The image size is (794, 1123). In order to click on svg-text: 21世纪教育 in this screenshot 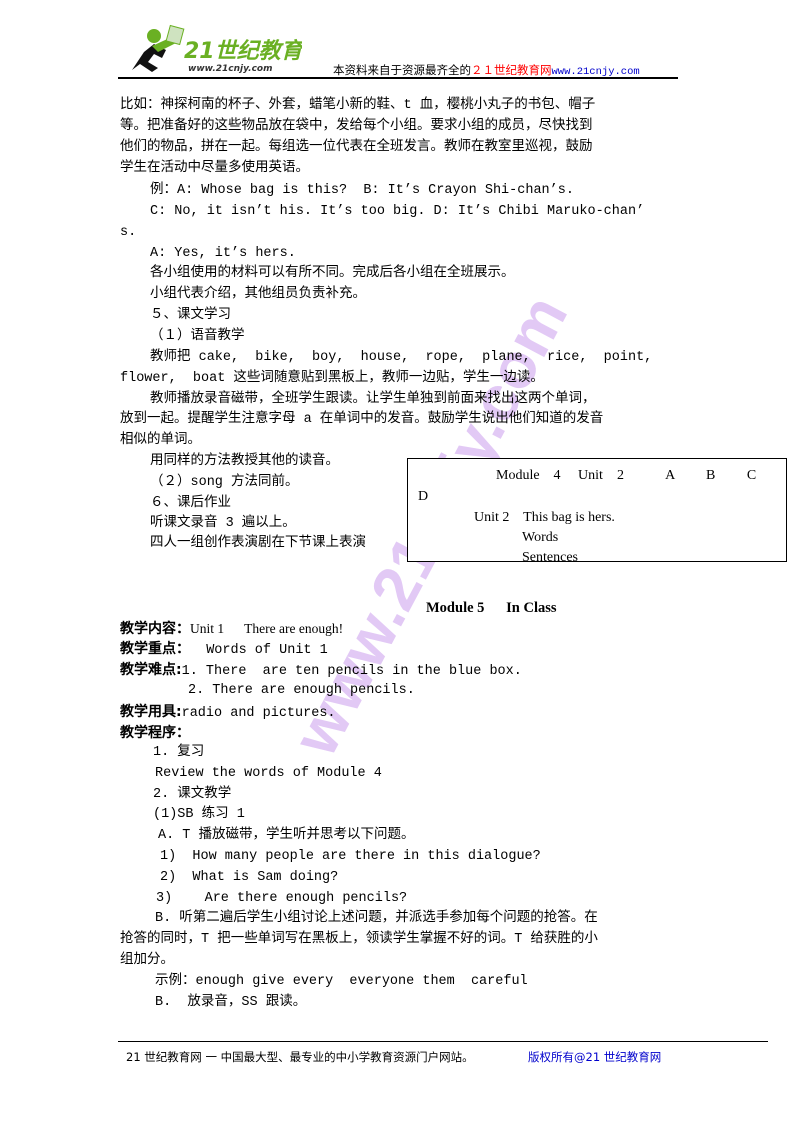, I will do `click(243, 51)`.